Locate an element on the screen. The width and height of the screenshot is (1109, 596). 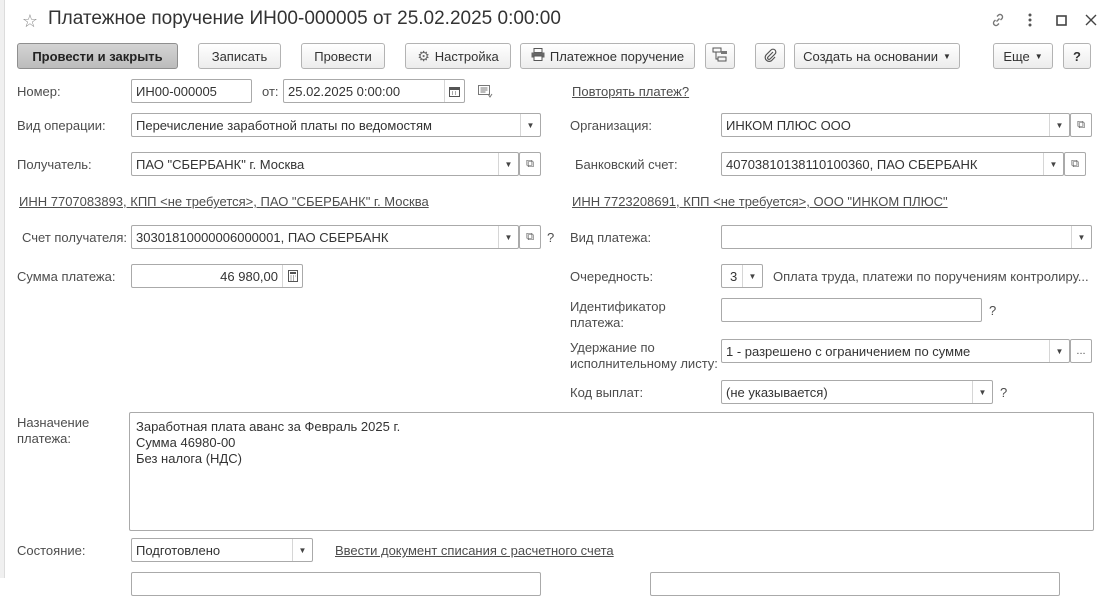
number-value: ИН00-000005 is located at coordinates (176, 91).